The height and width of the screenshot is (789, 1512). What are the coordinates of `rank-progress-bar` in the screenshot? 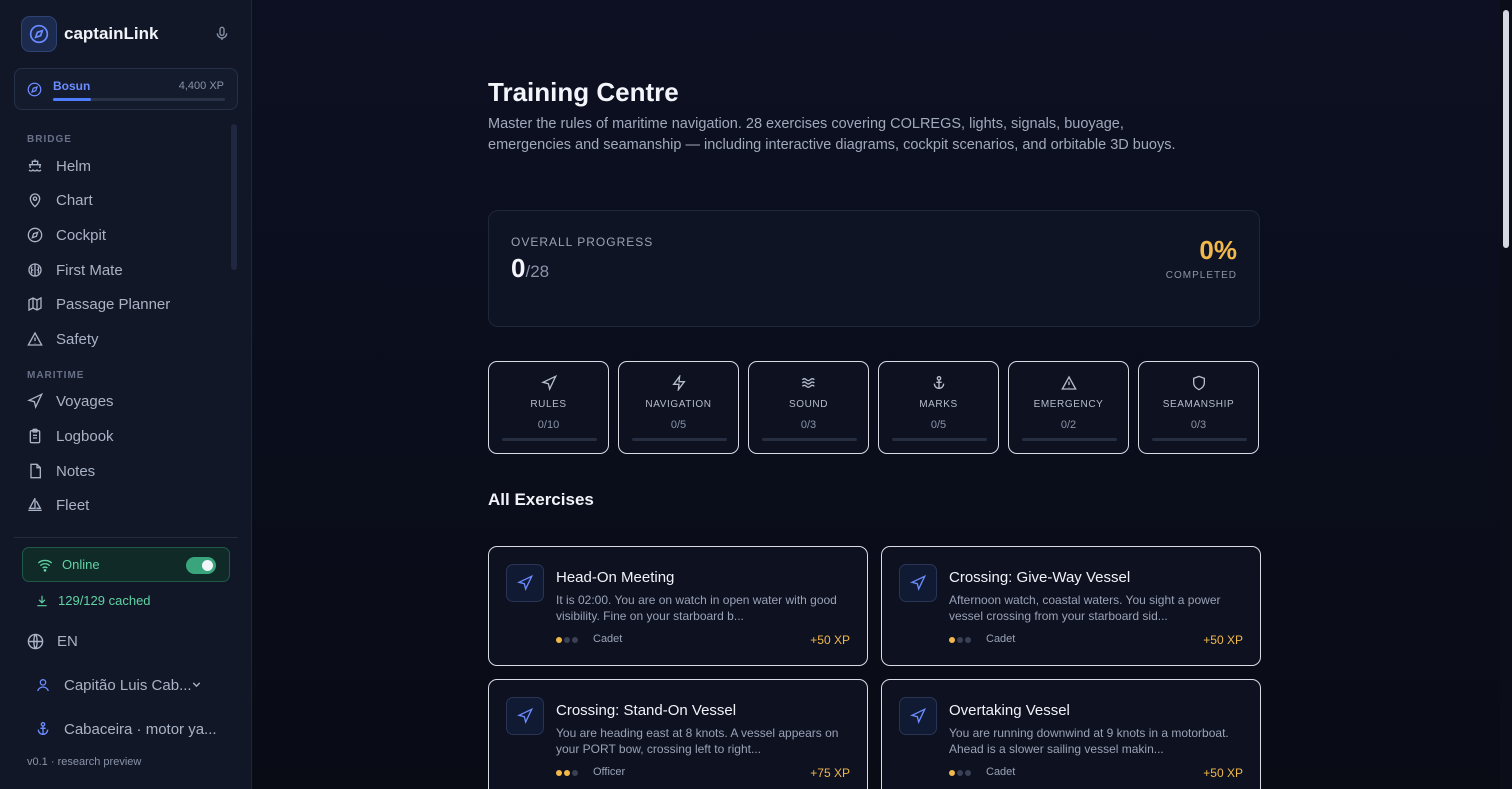 It's located at (139, 99).